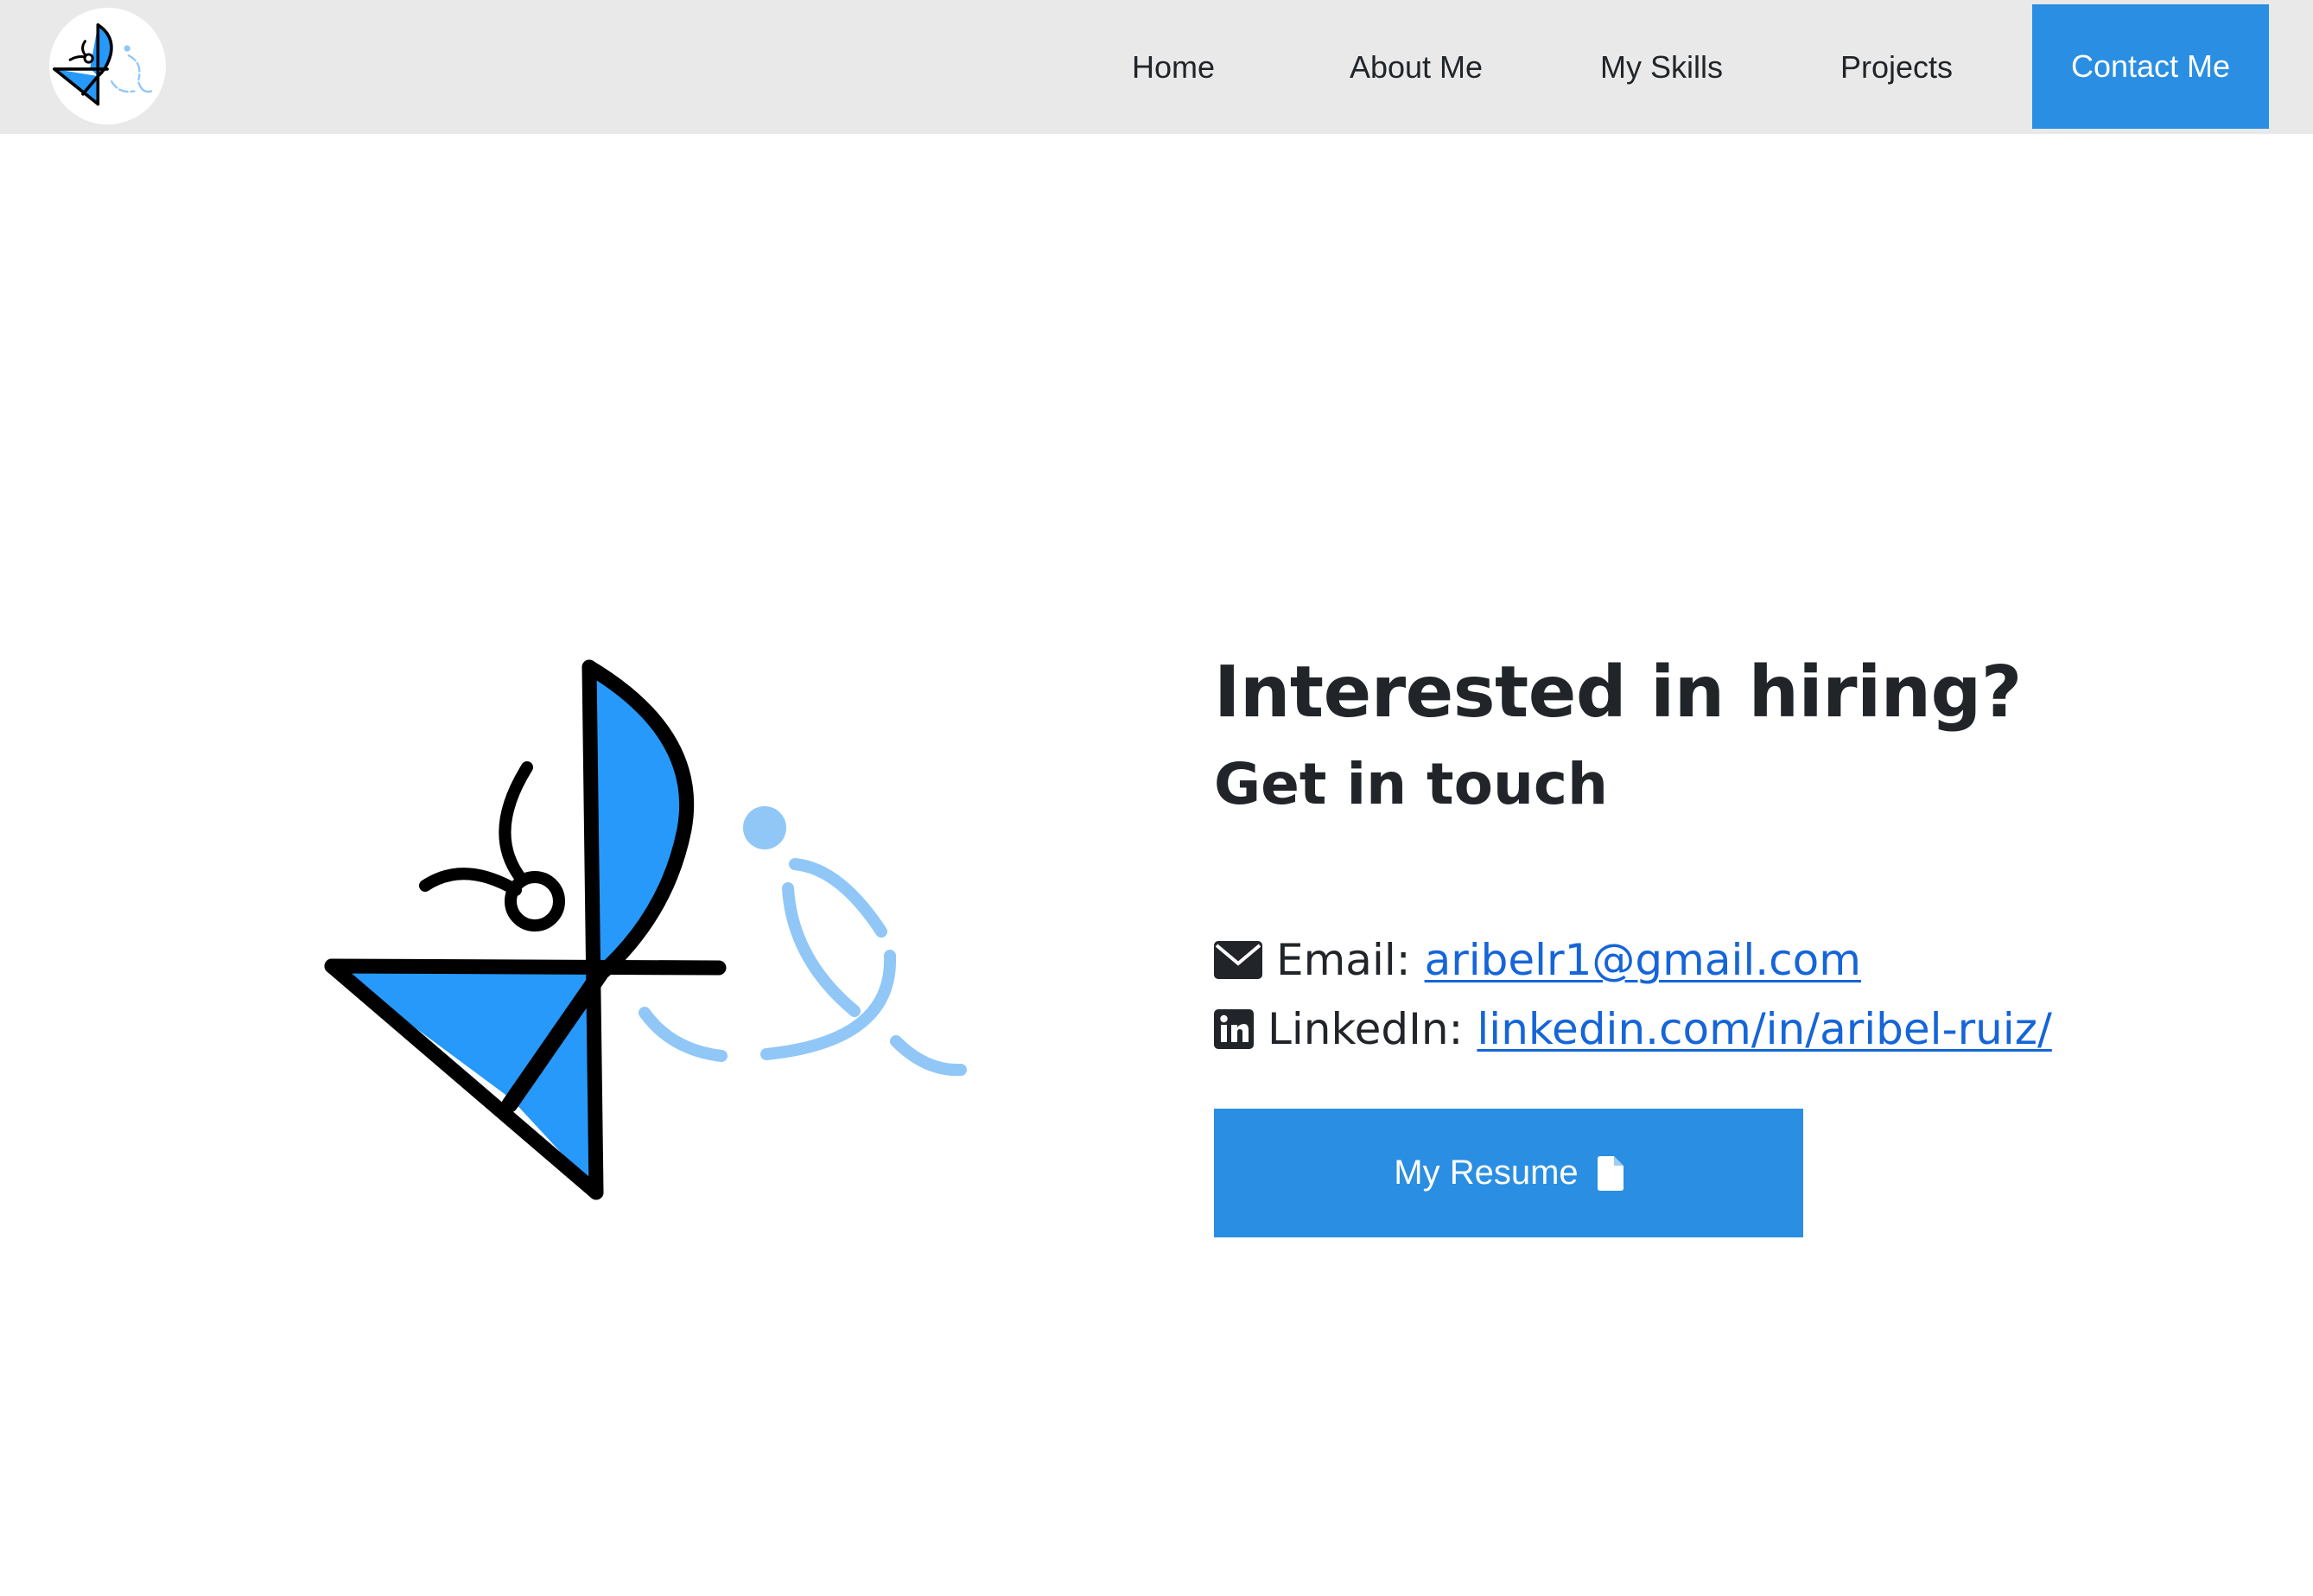 This screenshot has width=2313, height=1596. I want to click on email-label: Email:, so click(1344, 960).